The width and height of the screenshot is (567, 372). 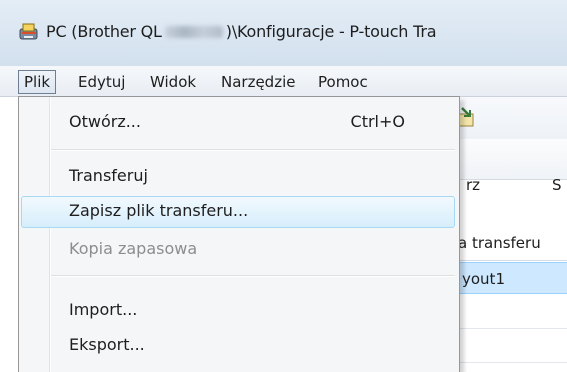 What do you see at coordinates (473, 185) in the screenshot?
I see `toolbar-label-partial: rz` at bounding box center [473, 185].